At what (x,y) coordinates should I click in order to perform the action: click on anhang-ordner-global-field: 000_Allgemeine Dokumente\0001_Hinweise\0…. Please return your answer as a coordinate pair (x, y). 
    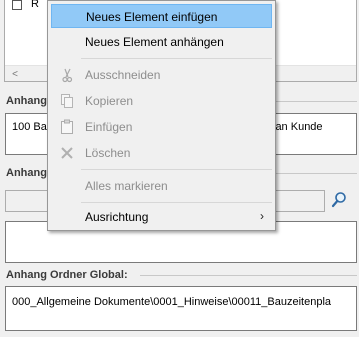
    Looking at the image, I should click on (181, 308).